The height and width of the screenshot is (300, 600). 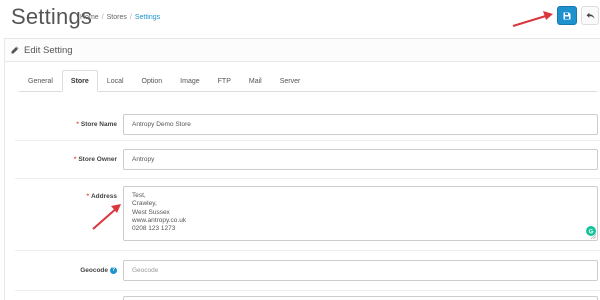 I want to click on help-icon: ?, so click(x=113, y=270).